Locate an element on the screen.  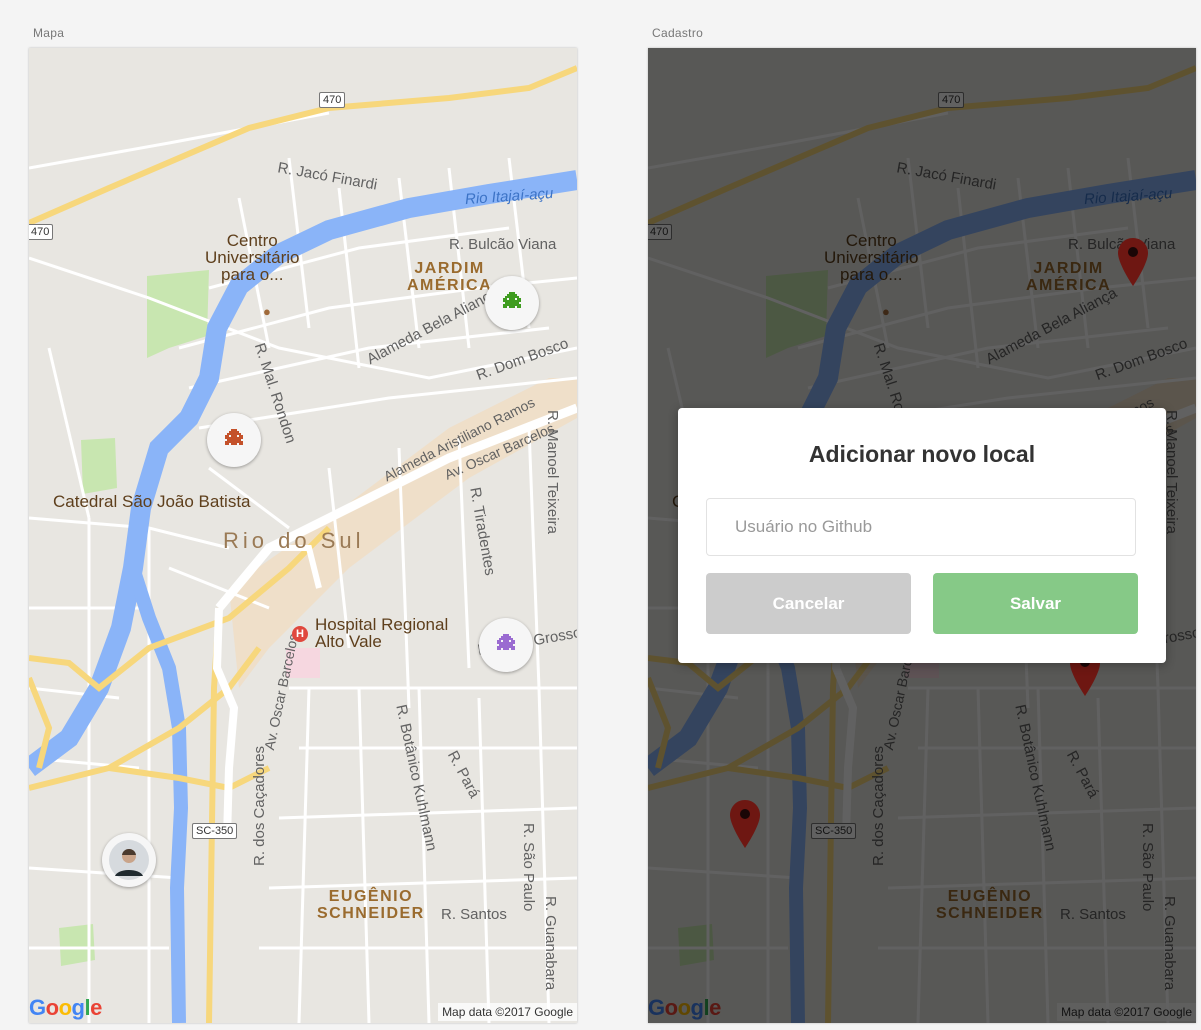
street-label: R. Bulcão Viana is located at coordinates (503, 244).